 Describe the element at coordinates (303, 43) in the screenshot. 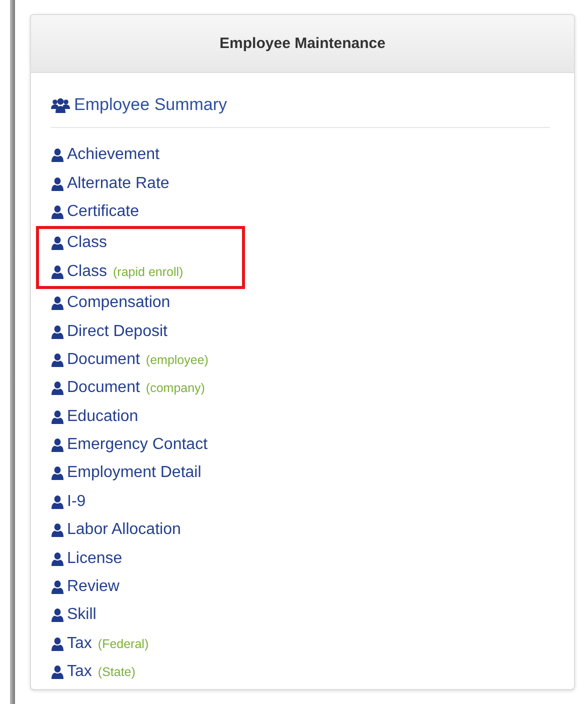

I see `panel-title: Employee Maintenance` at that location.